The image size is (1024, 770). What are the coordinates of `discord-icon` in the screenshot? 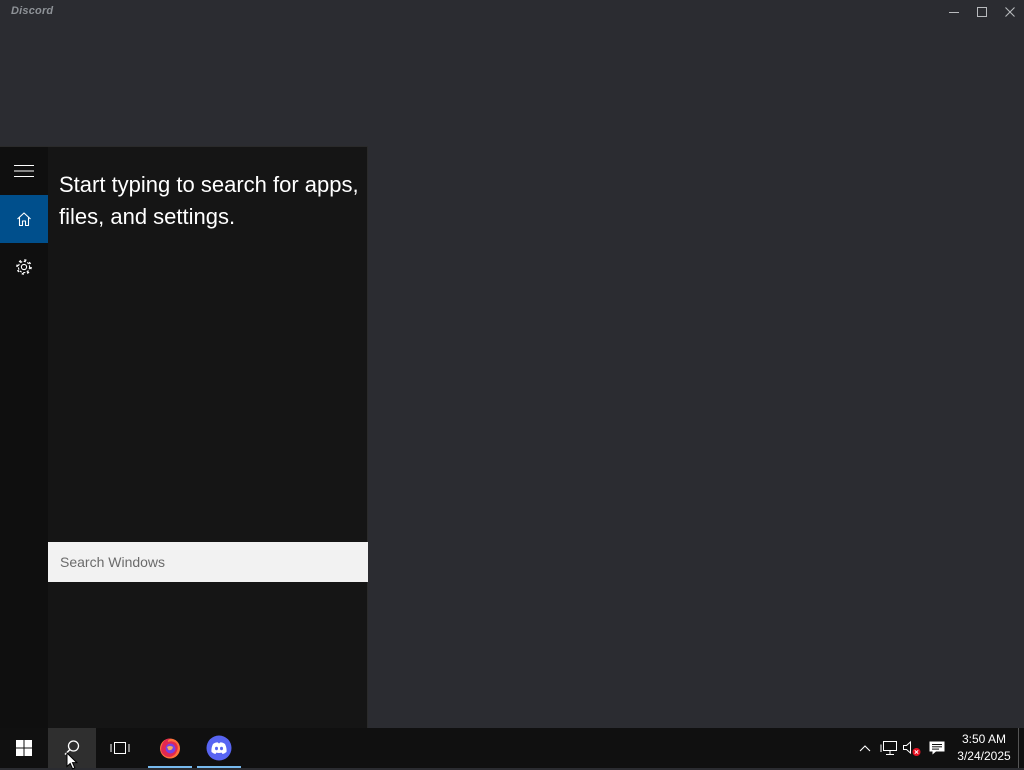 It's located at (219, 748).